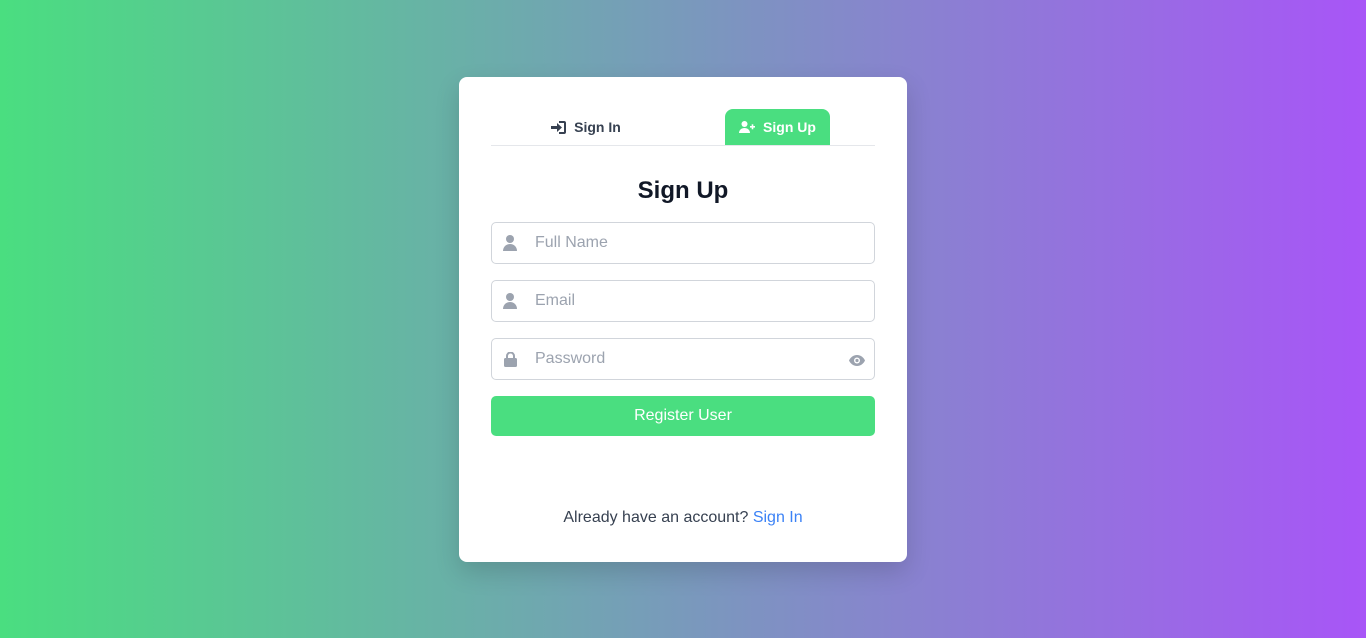  What do you see at coordinates (683, 416) in the screenshot?
I see `register-button: Register User` at bounding box center [683, 416].